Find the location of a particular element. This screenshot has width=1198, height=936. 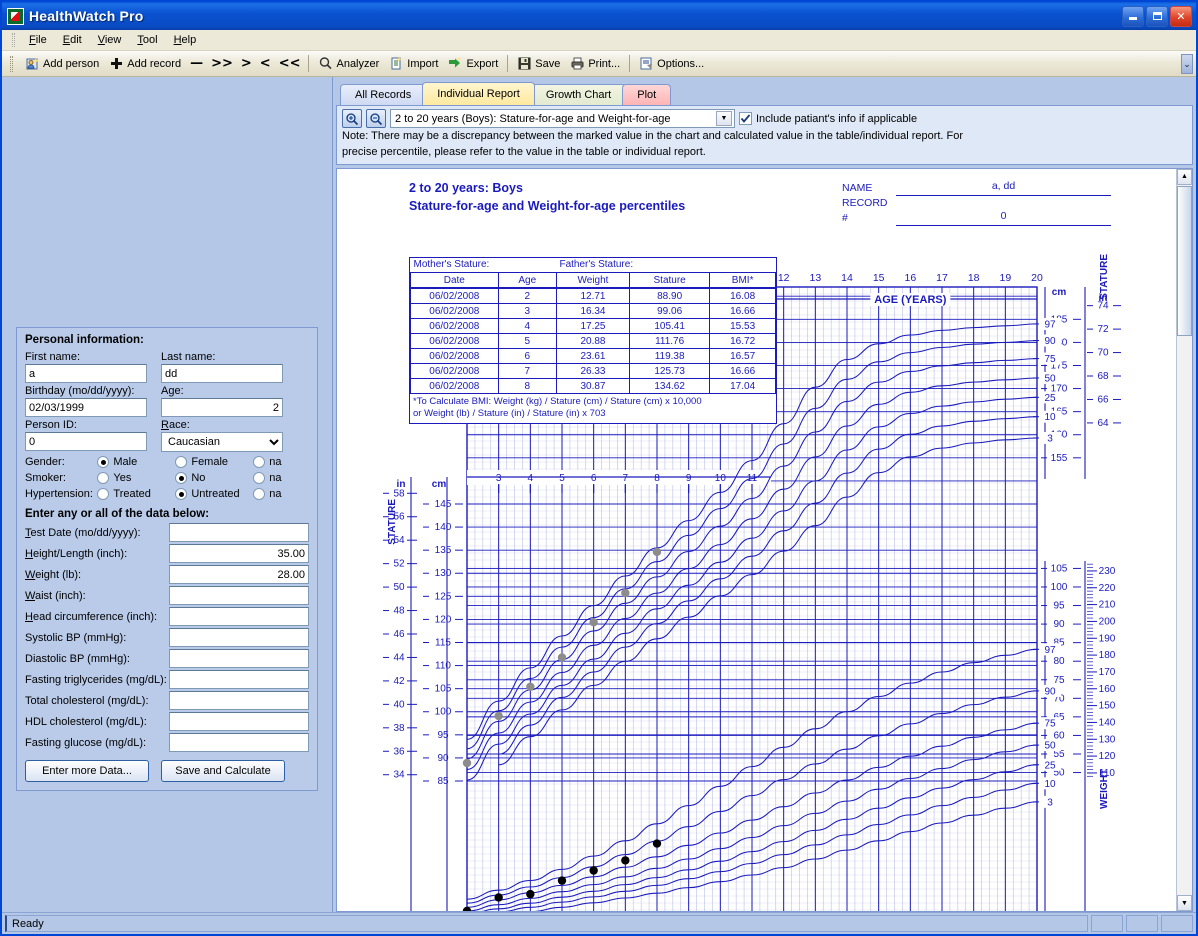

zoom-out-icon is located at coordinates (376, 118).